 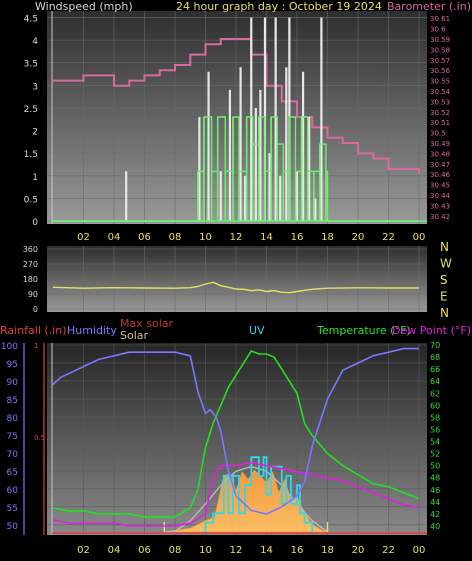 I want to click on wind-x-tick: 18, so click(x=327, y=237).